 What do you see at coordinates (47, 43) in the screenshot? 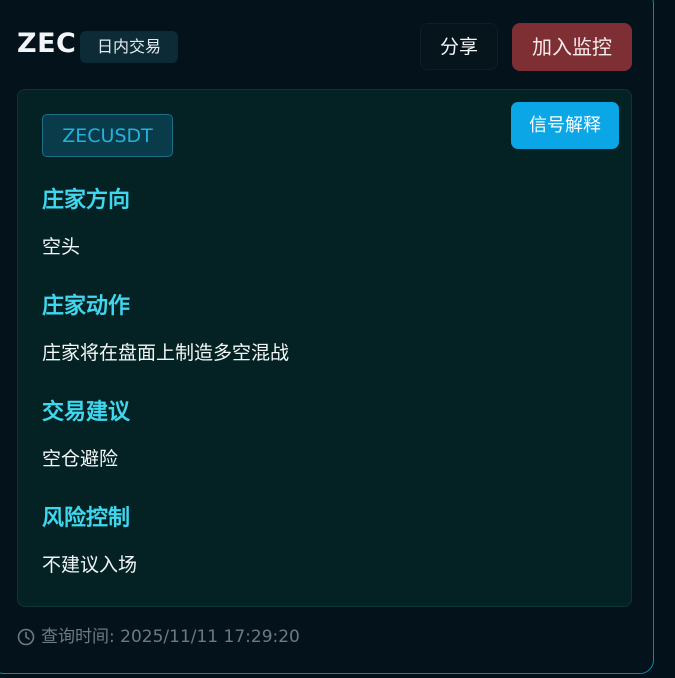
I see `coin-symbol: ZEC` at bounding box center [47, 43].